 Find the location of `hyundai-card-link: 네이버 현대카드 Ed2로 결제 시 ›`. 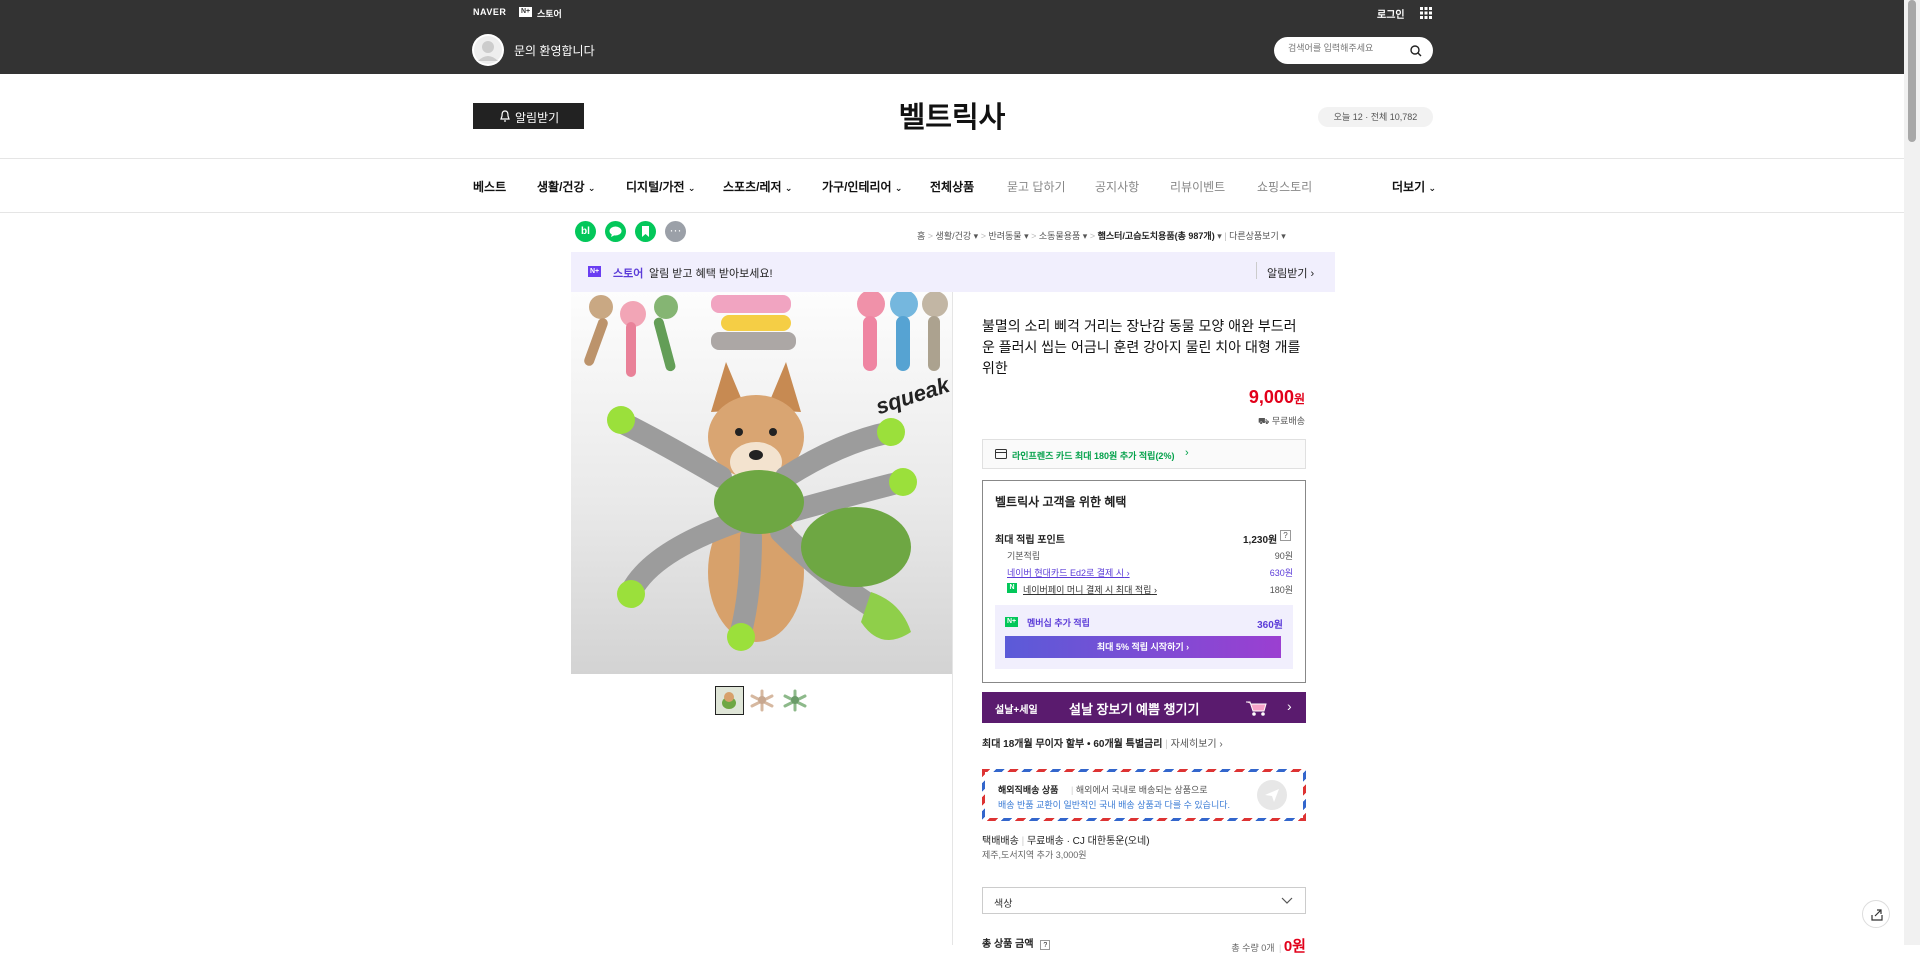

hyundai-card-link: 네이버 현대카드 Ed2로 결제 시 › is located at coordinates (1068, 572).